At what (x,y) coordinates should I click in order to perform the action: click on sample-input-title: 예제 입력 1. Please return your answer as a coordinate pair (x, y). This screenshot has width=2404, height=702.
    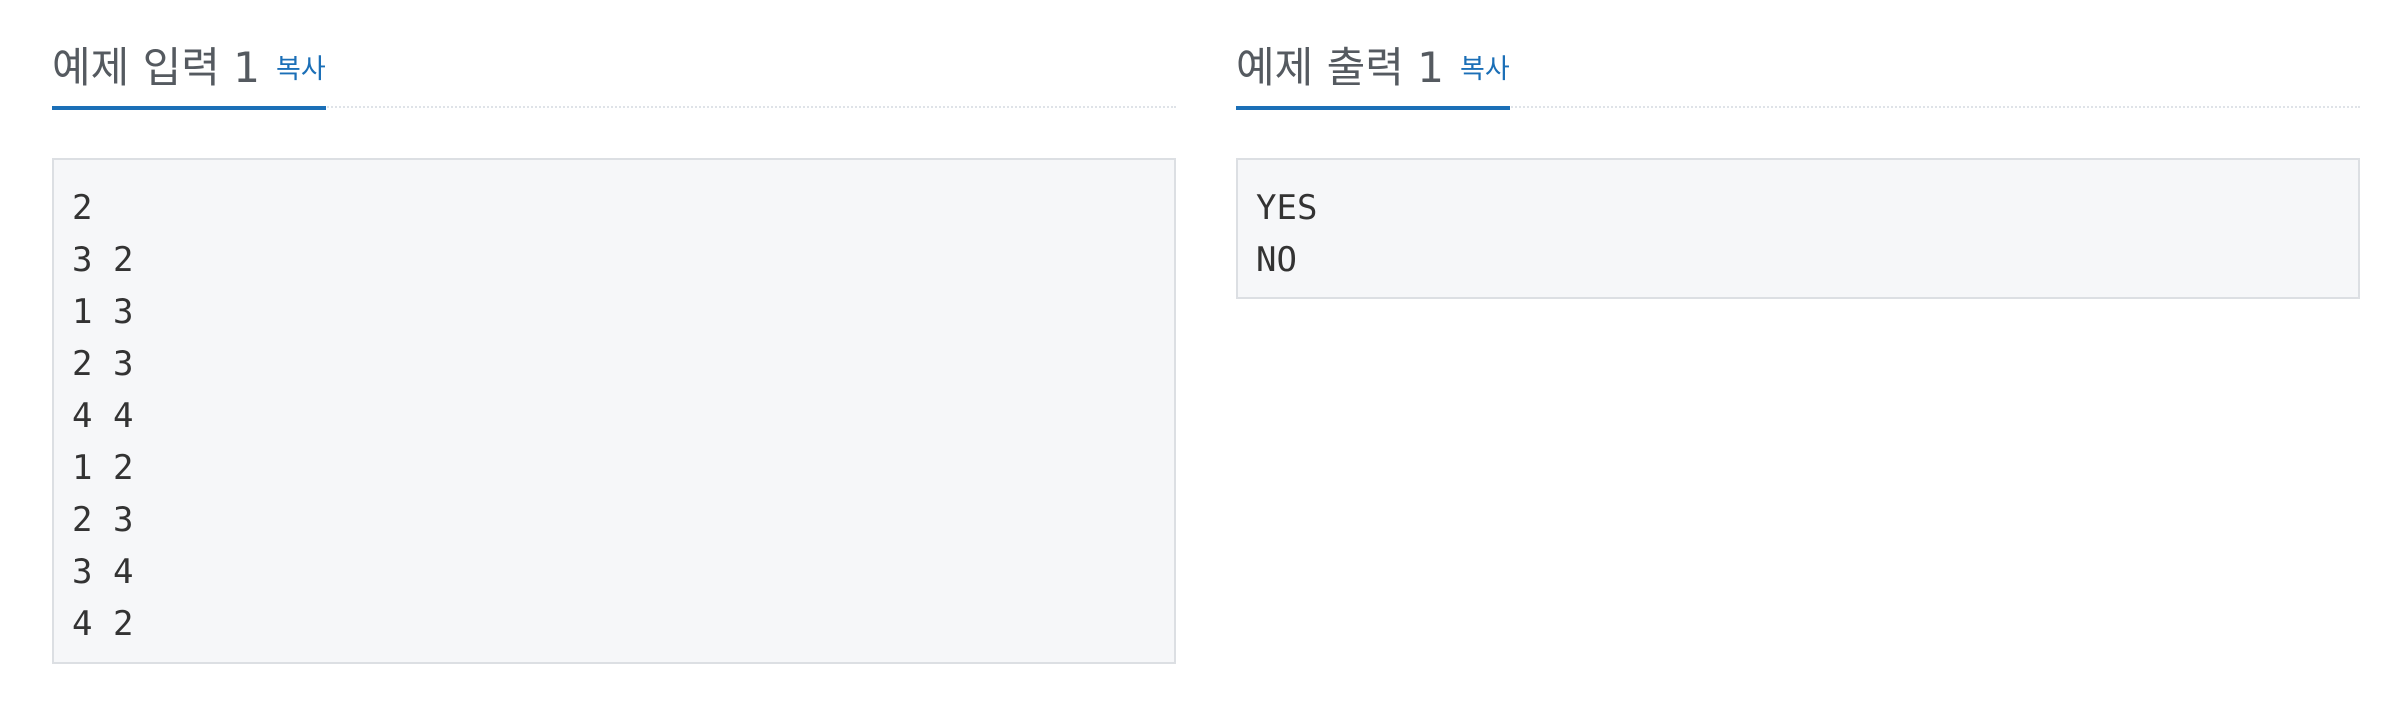
    Looking at the image, I should click on (156, 67).